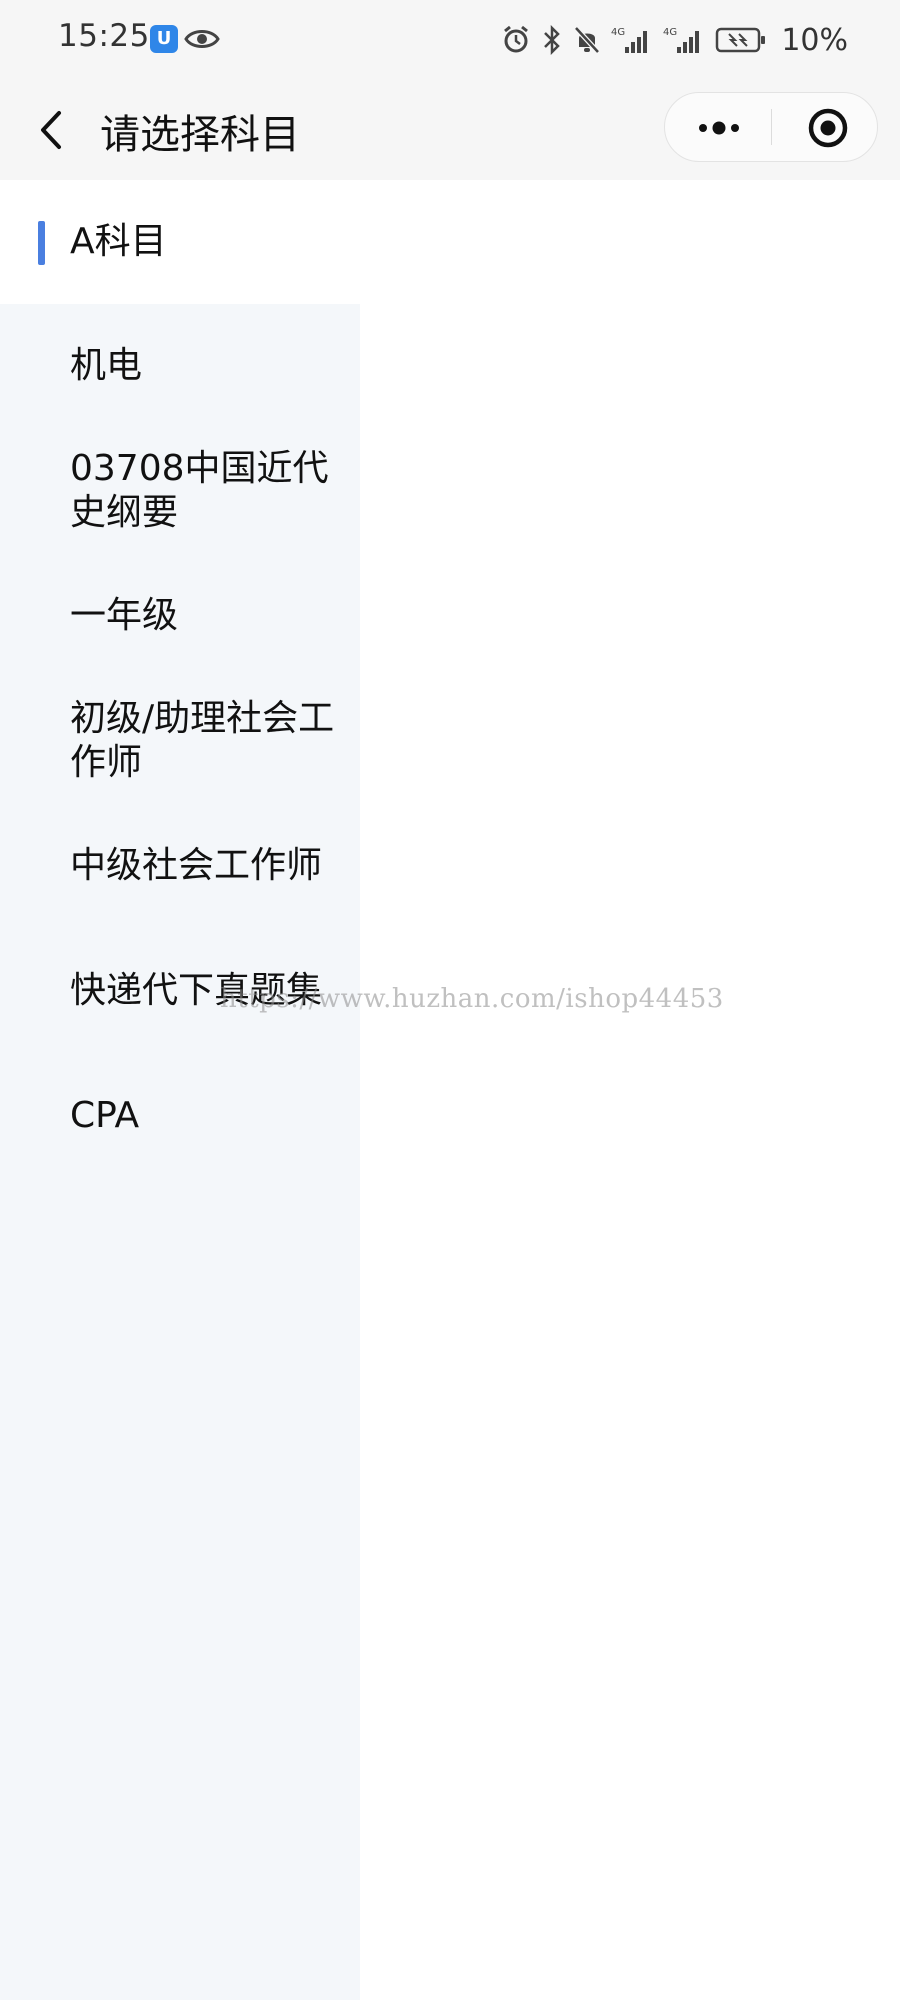  I want to click on eye-icon, so click(202, 39).